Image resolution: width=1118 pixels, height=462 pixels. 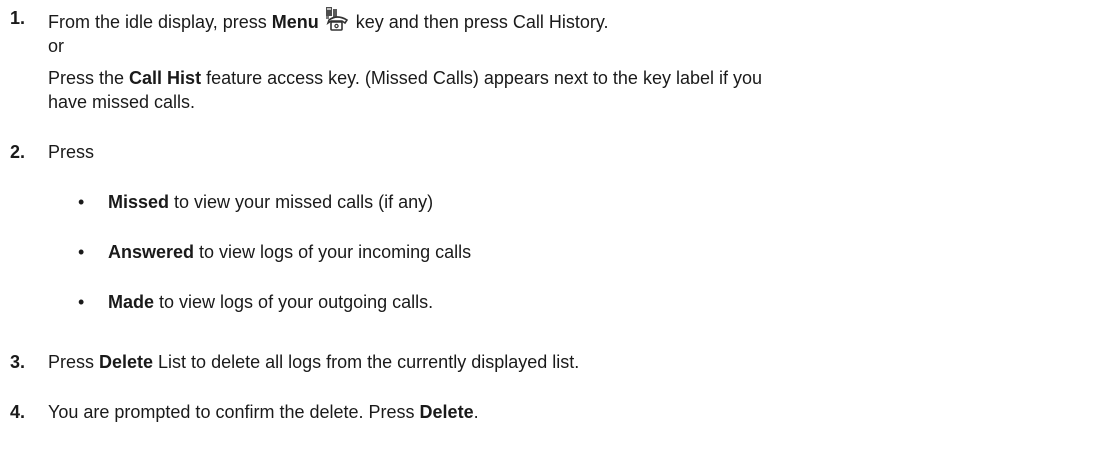 What do you see at coordinates (56, 46) in the screenshot?
I see `or-label: or` at bounding box center [56, 46].